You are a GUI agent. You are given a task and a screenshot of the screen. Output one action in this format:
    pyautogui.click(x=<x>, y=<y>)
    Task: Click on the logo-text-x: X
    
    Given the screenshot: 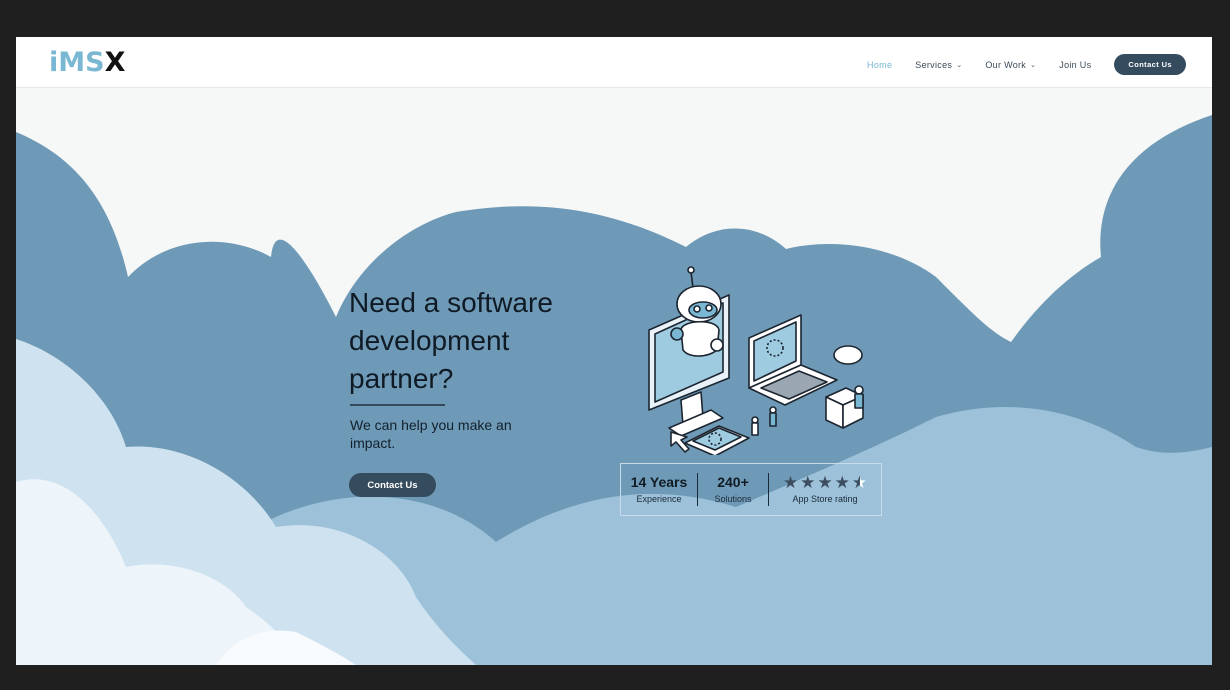 What is the action you would take?
    pyautogui.click(x=115, y=62)
    